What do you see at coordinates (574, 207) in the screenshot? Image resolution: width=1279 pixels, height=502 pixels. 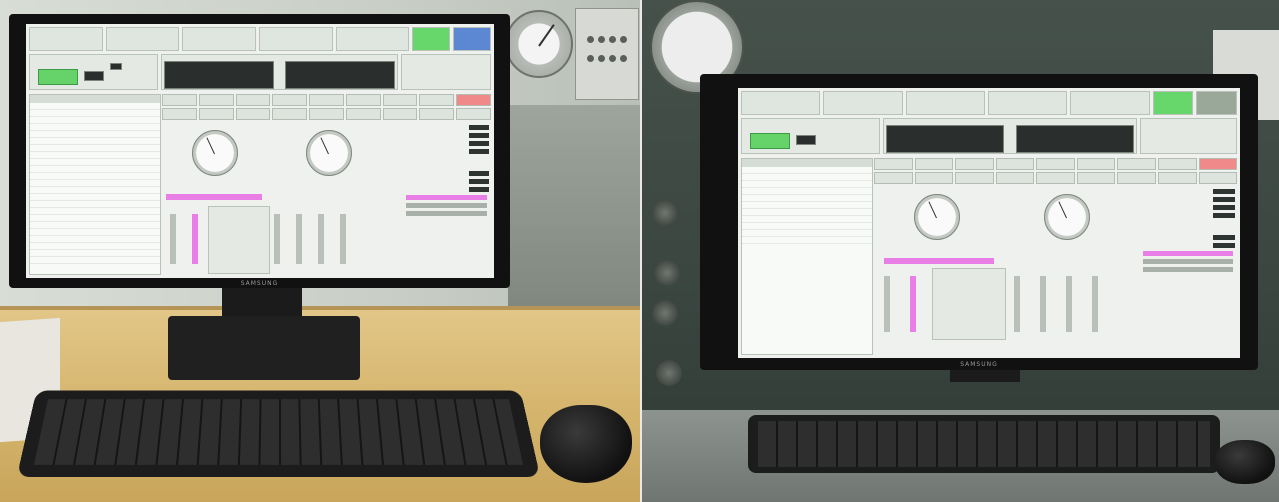 I see `equipment-cabinet` at bounding box center [574, 207].